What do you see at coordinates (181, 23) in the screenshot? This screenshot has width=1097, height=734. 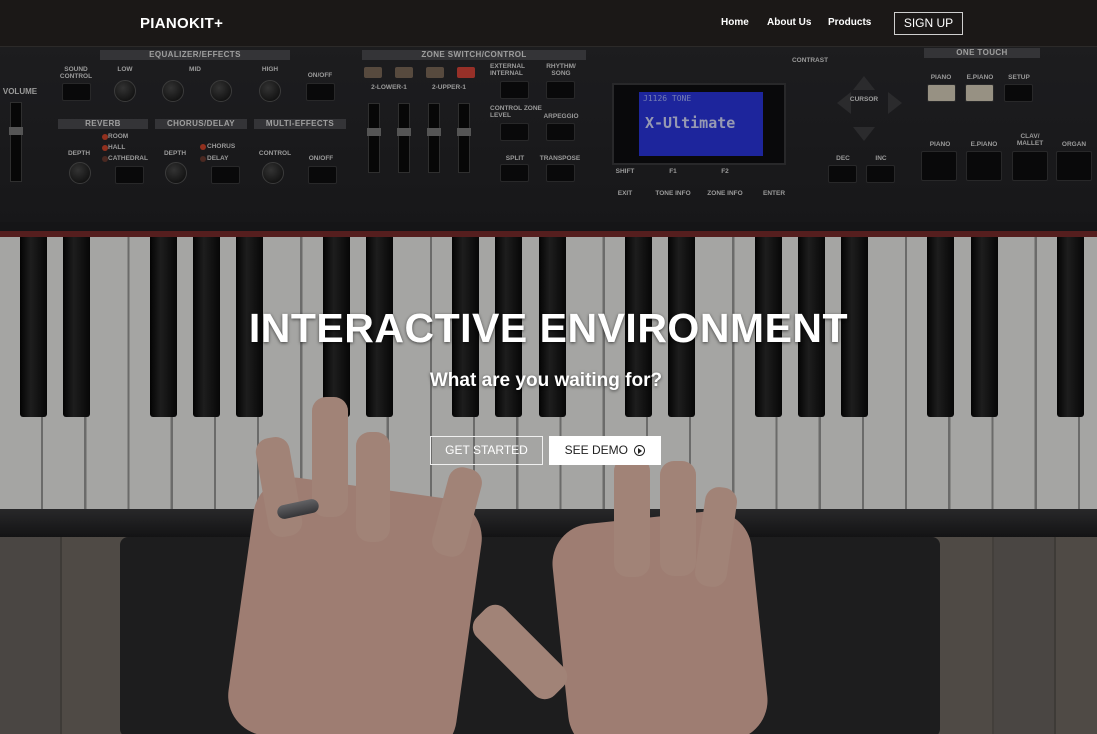 I see `brand-logo: PIANOKIT+` at bounding box center [181, 23].